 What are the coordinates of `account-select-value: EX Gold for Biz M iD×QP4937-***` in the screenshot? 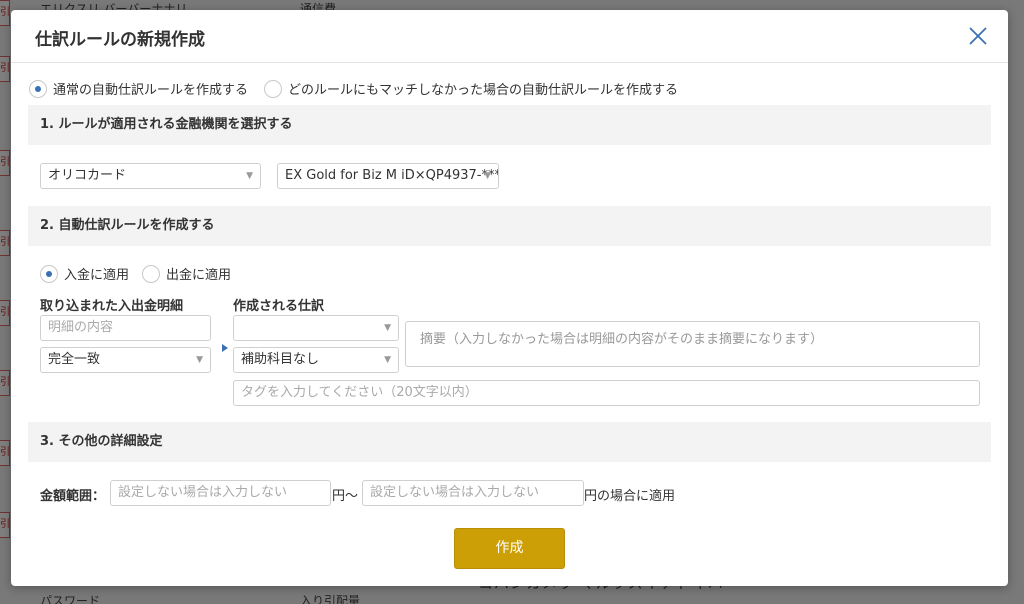 It's located at (392, 175).